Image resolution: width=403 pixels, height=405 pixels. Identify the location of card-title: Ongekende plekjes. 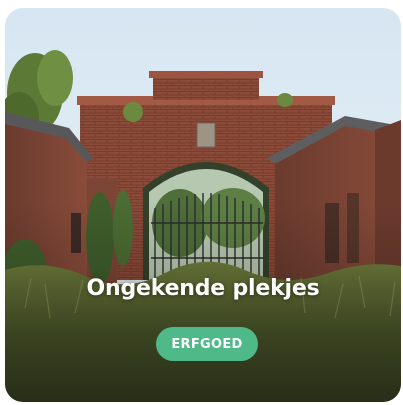
(203, 288).